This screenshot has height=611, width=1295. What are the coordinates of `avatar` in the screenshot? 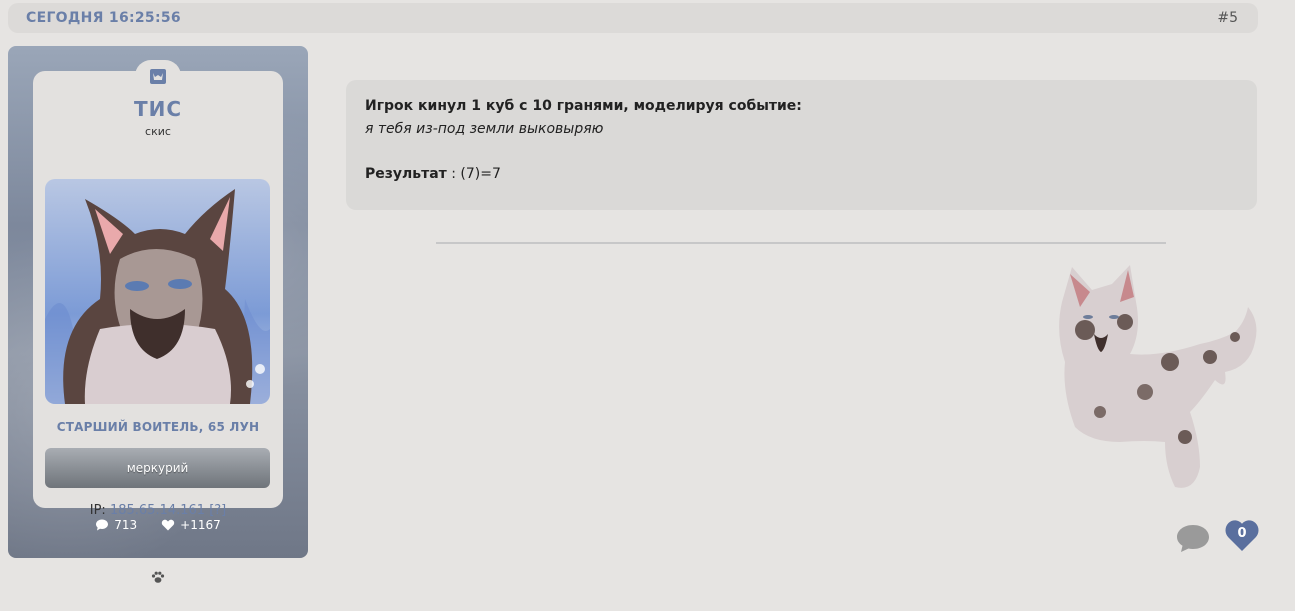 It's located at (157, 291).